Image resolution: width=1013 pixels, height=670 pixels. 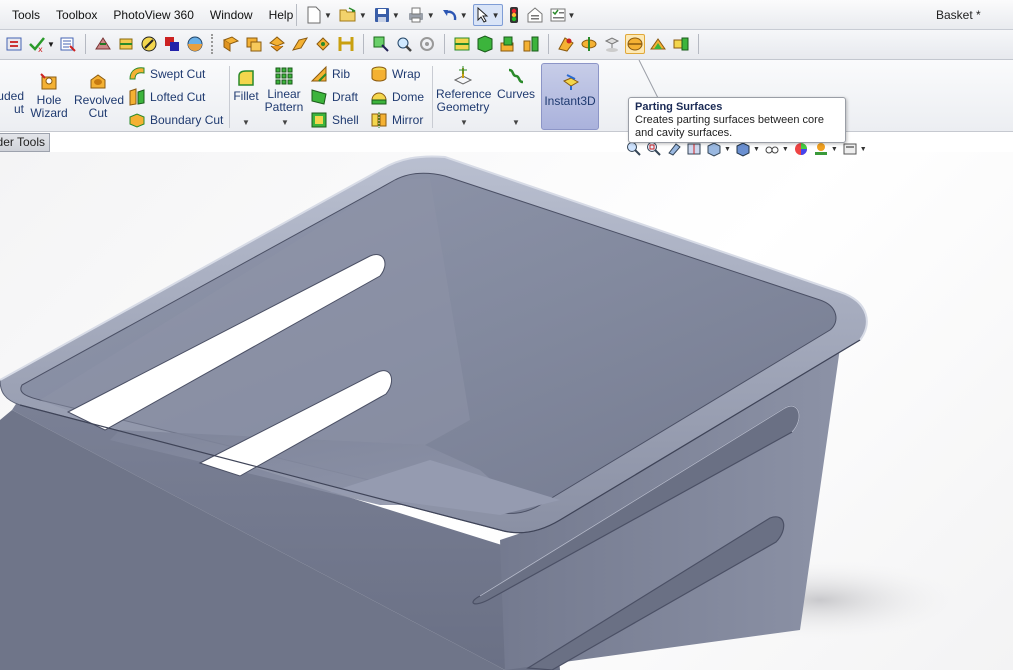 What do you see at coordinates (353, 15) in the screenshot?
I see `open-button: ▼` at bounding box center [353, 15].